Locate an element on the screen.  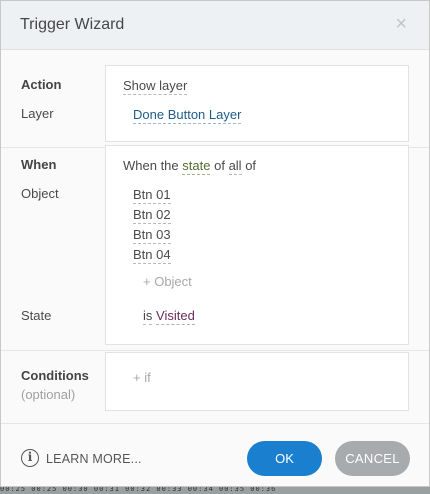
close-icon: × is located at coordinates (401, 24).